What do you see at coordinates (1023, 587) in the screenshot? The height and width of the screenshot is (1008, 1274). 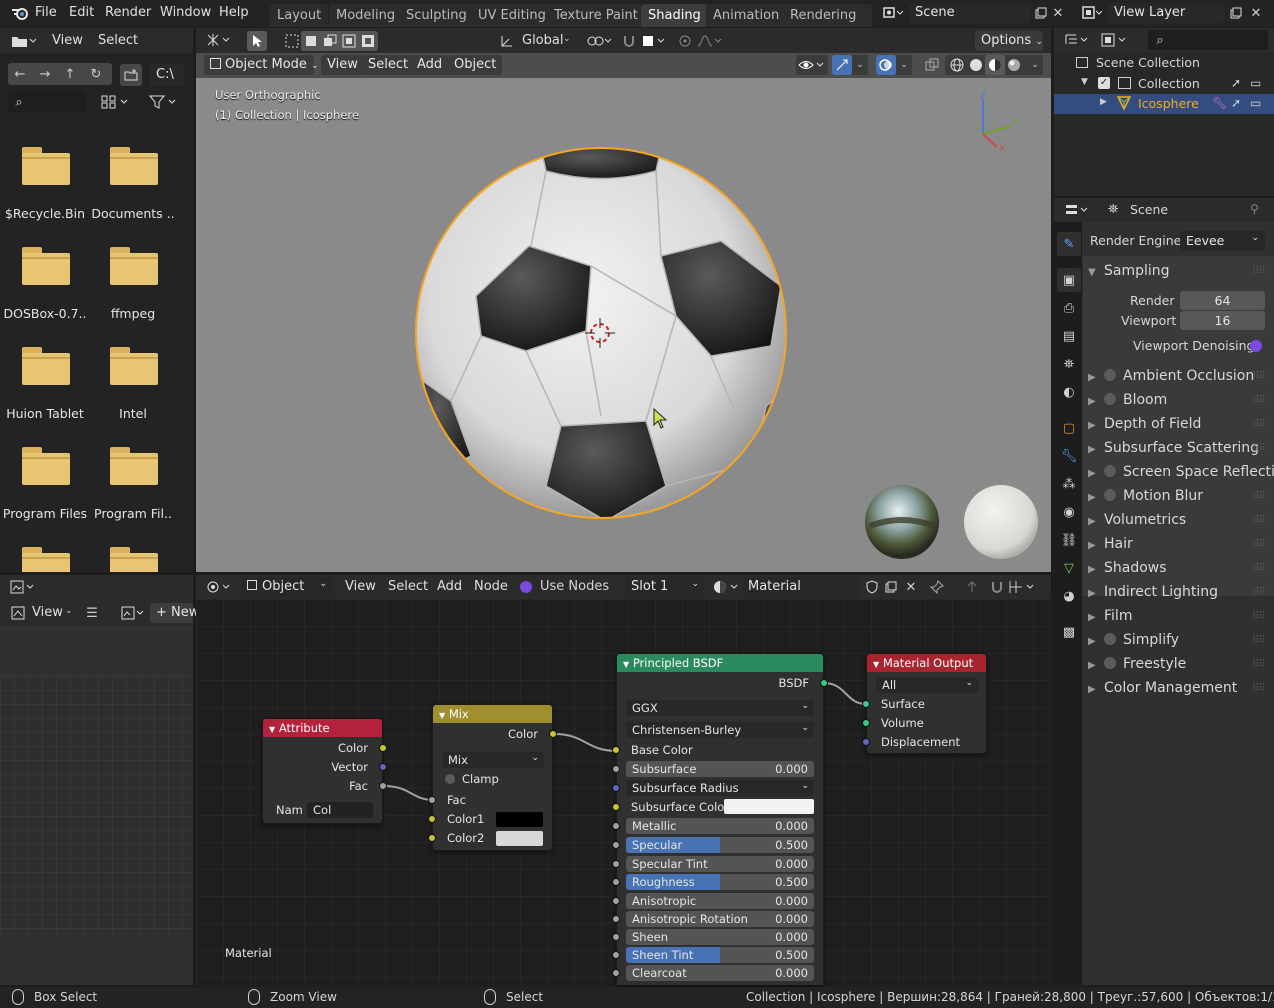 I see `node-snap-target-icon` at bounding box center [1023, 587].